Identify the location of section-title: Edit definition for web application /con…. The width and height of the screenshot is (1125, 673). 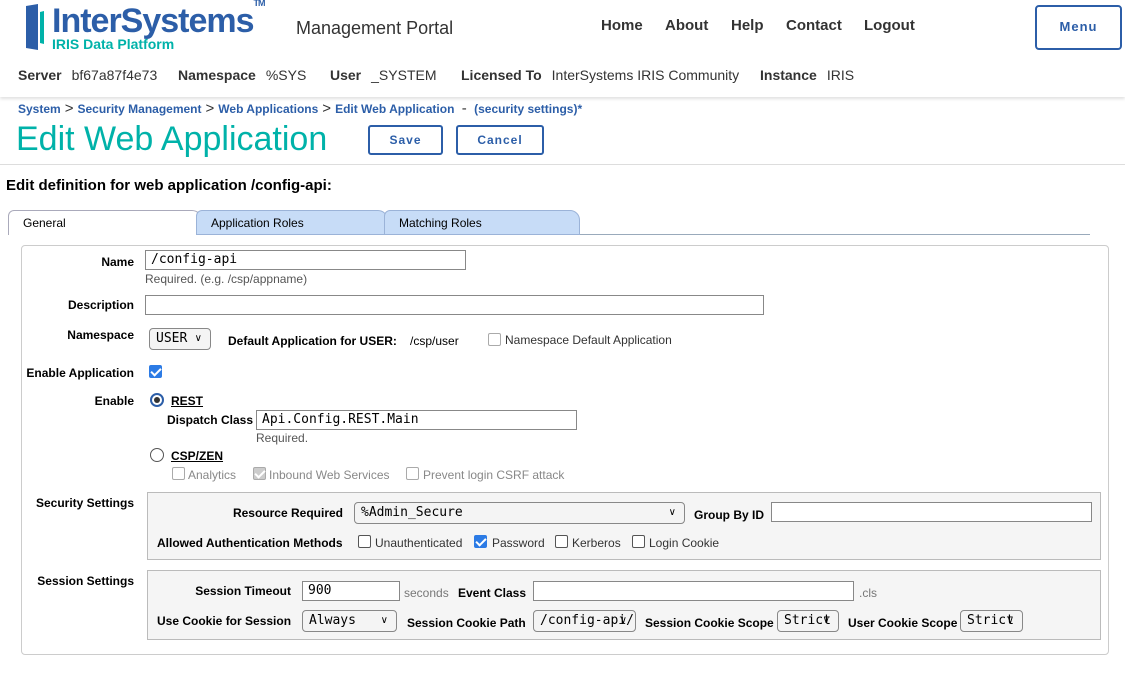
(169, 185).